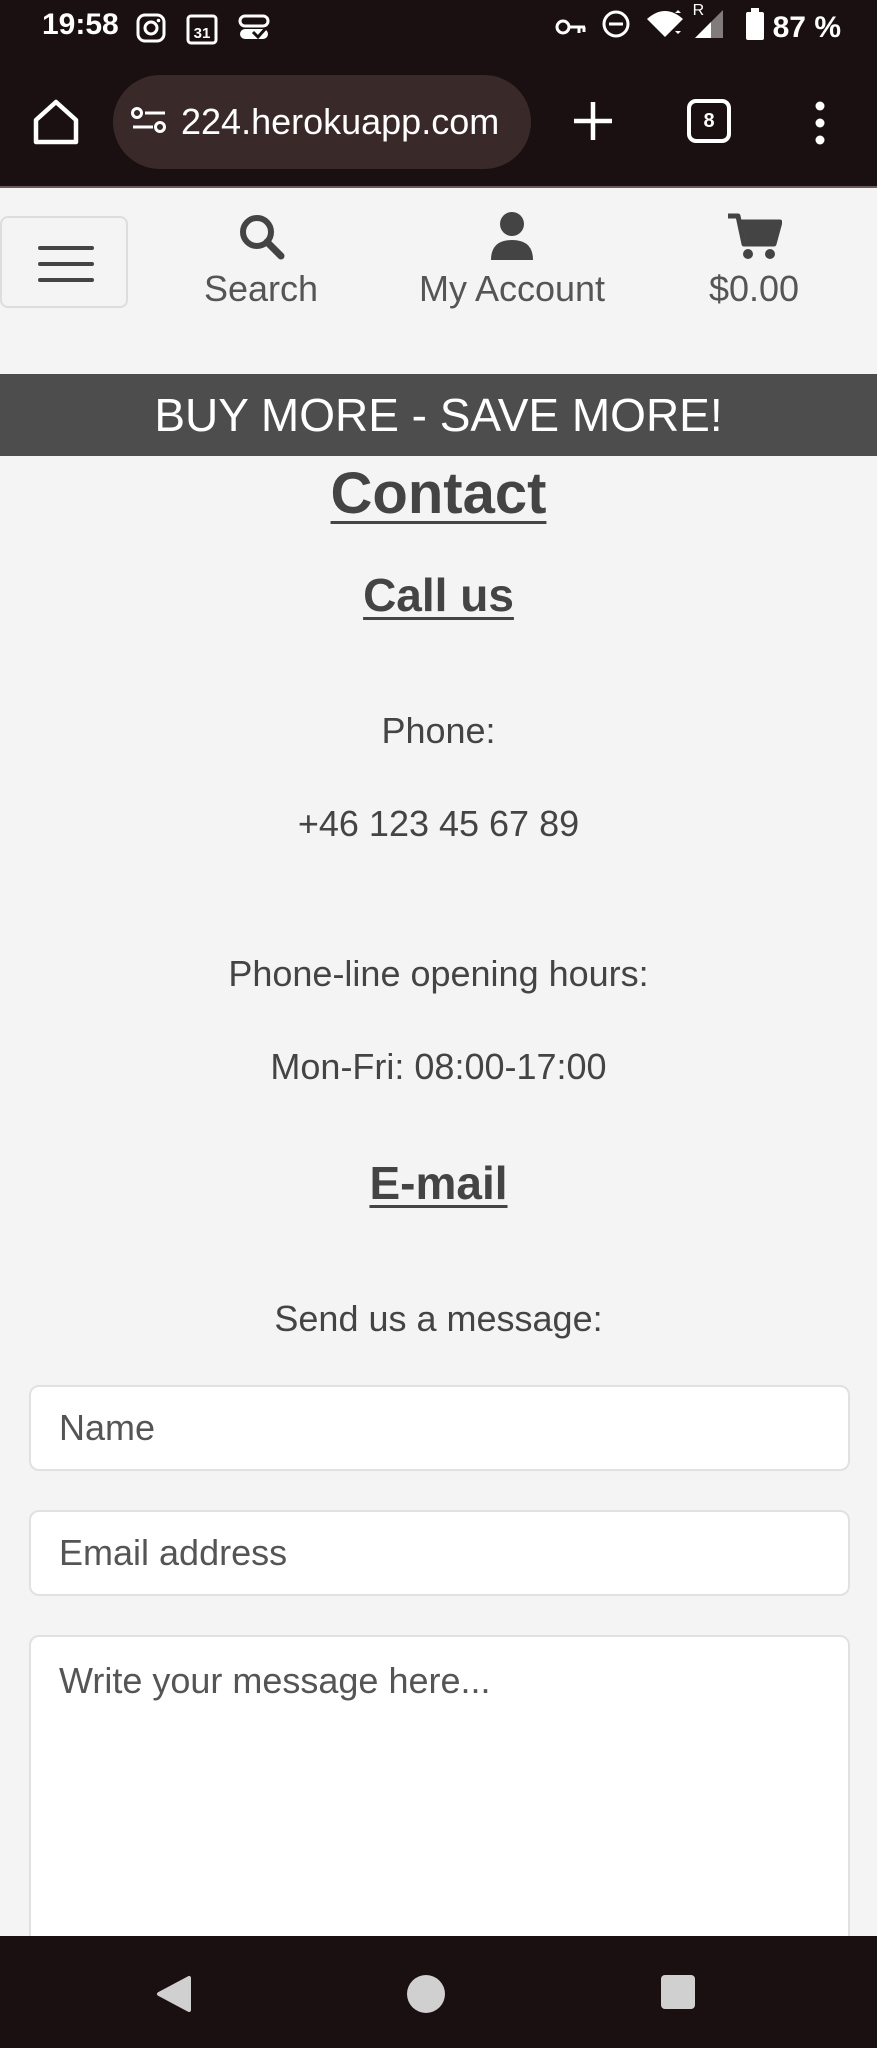 The image size is (877, 2048). I want to click on message-prompt: Send us a message:, so click(438, 1318).